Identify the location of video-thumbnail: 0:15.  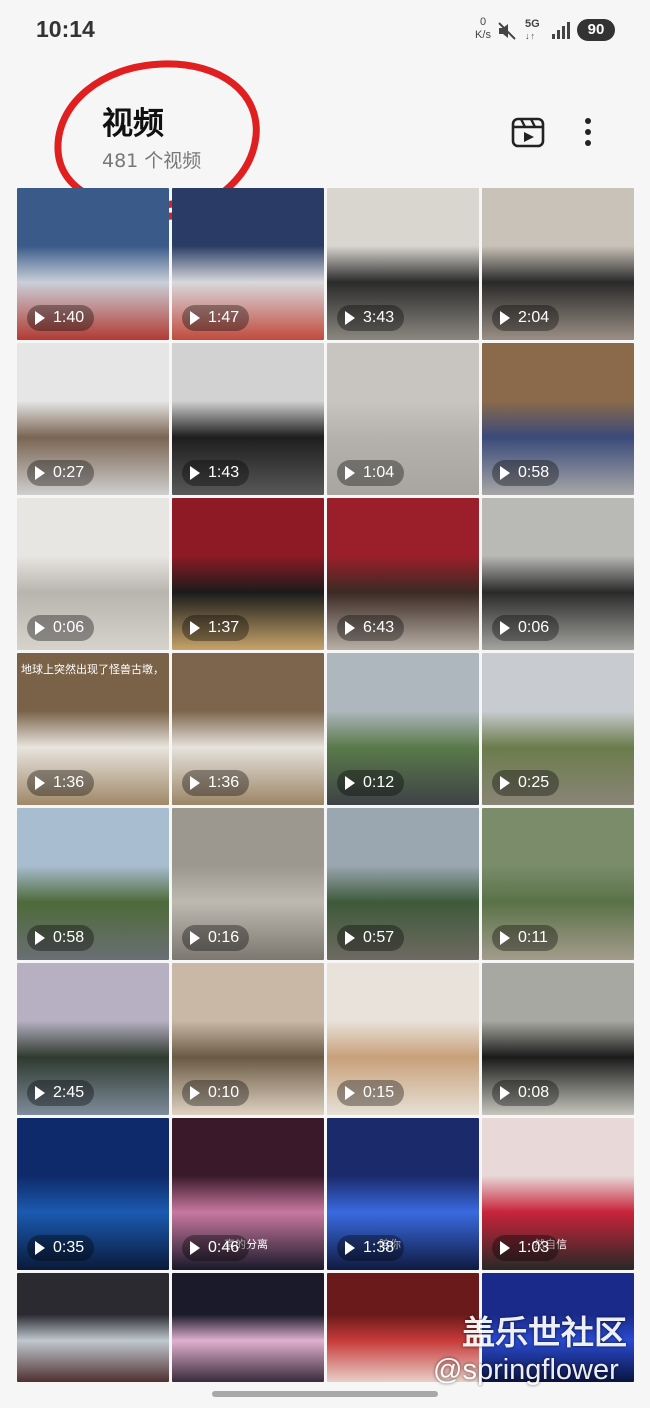
(403, 1039).